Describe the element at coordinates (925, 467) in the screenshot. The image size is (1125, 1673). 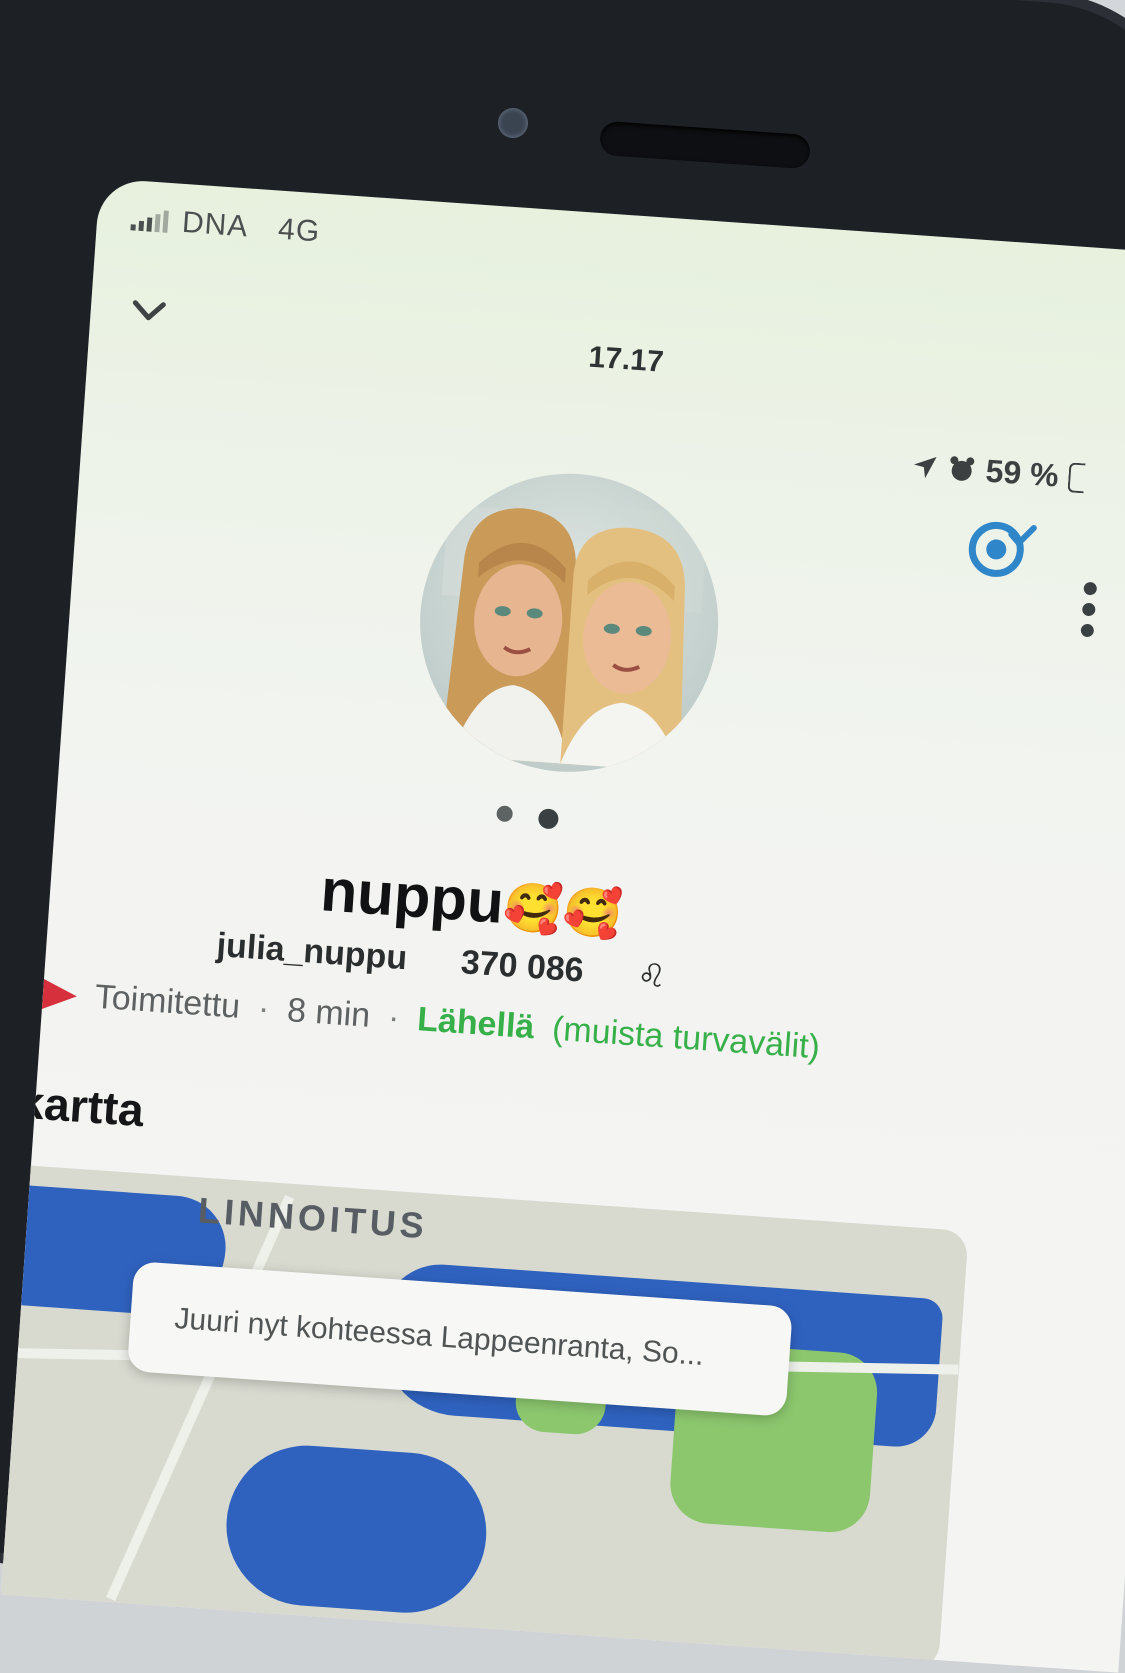
I see `location-arrow-icon` at that location.